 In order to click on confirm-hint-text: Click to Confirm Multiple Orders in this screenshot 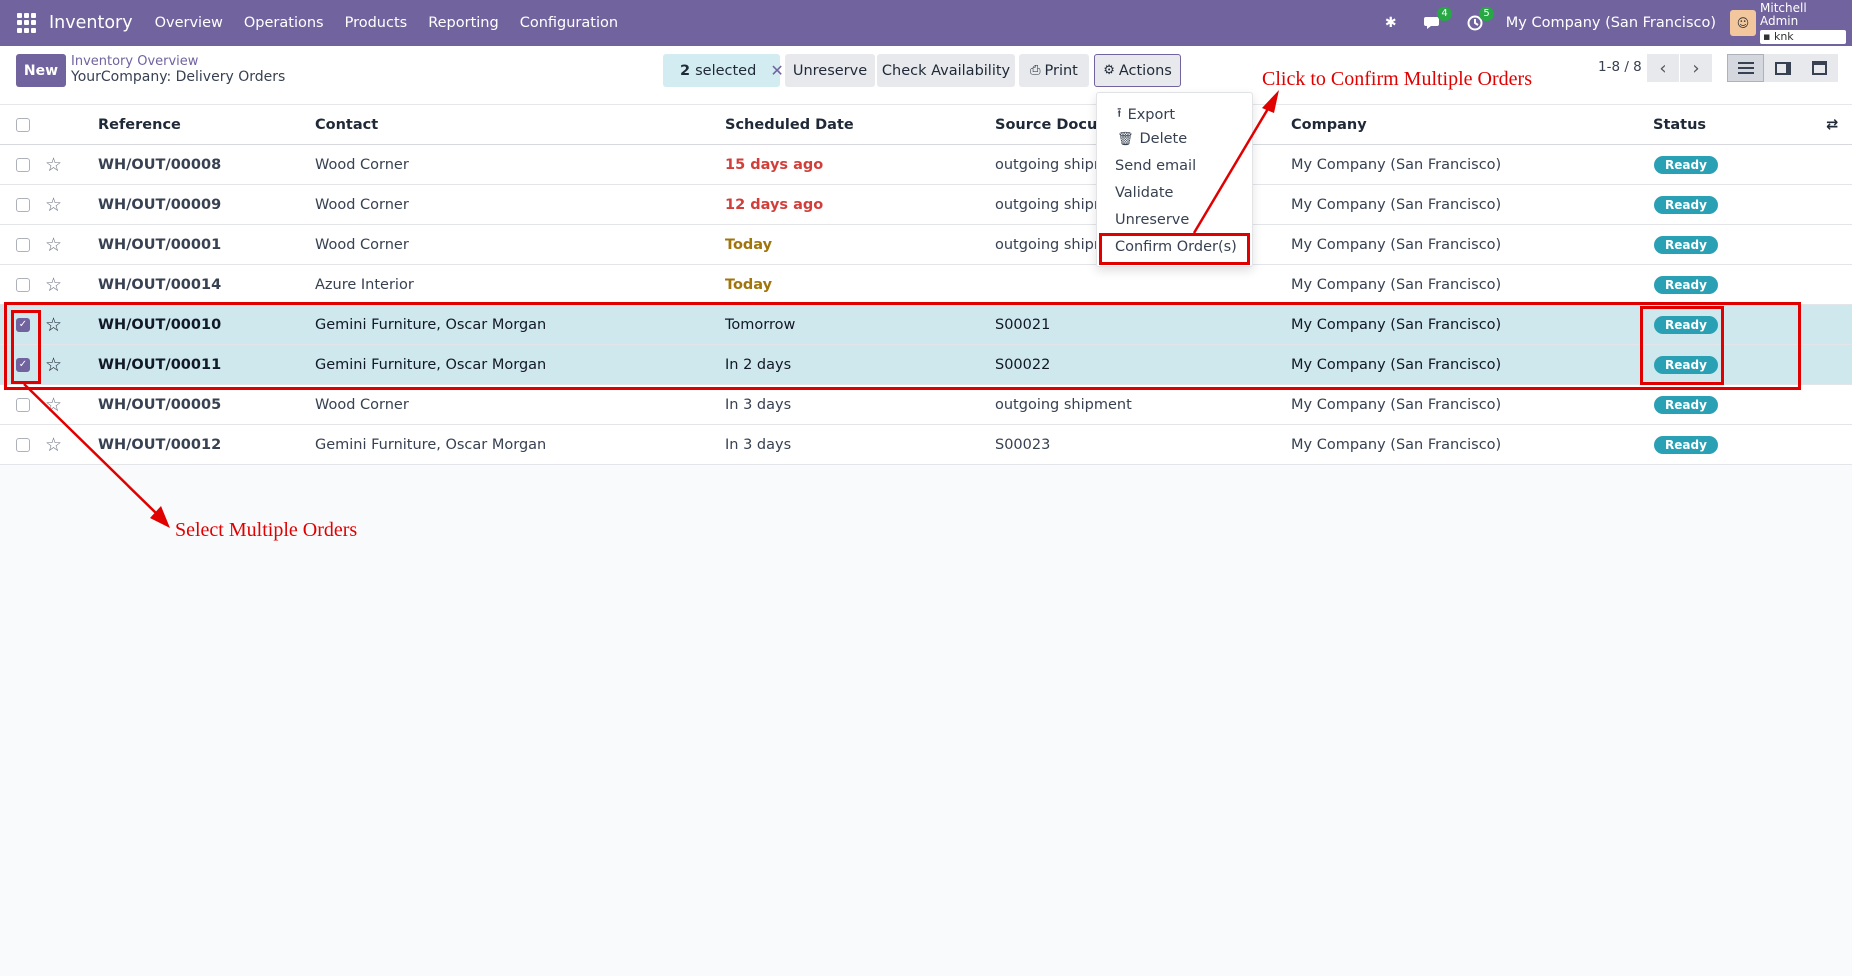, I will do `click(1397, 79)`.